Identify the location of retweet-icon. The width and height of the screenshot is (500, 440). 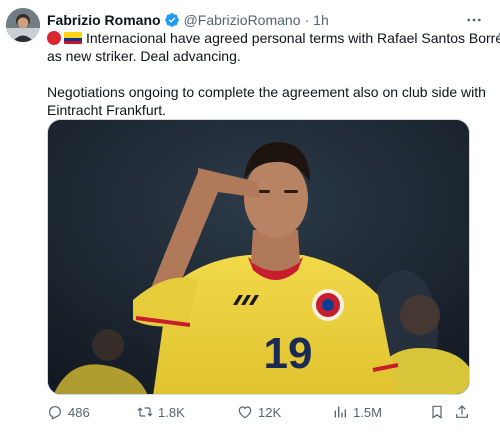
(145, 412).